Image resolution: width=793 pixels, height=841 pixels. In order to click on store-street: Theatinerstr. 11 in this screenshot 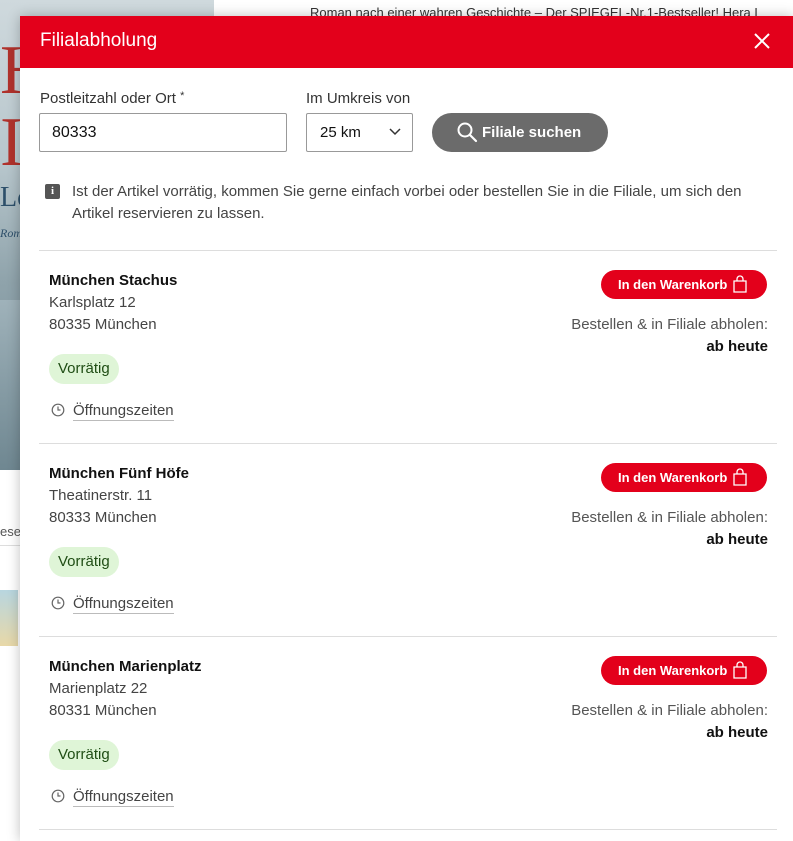, I will do `click(101, 495)`.